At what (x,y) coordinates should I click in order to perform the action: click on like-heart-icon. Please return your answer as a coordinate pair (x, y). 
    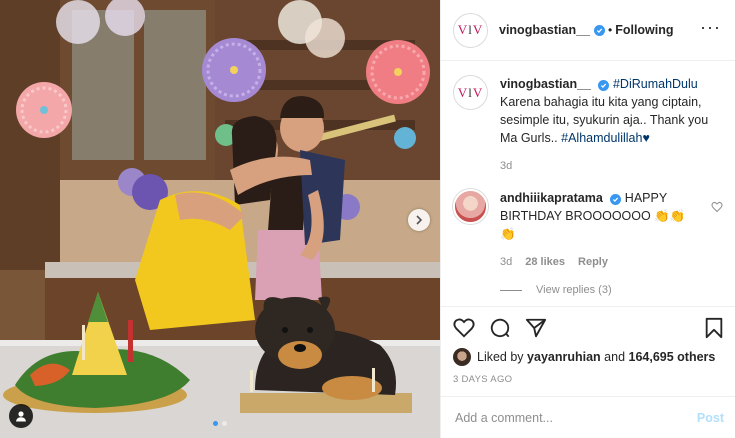
    Looking at the image, I should click on (464, 328).